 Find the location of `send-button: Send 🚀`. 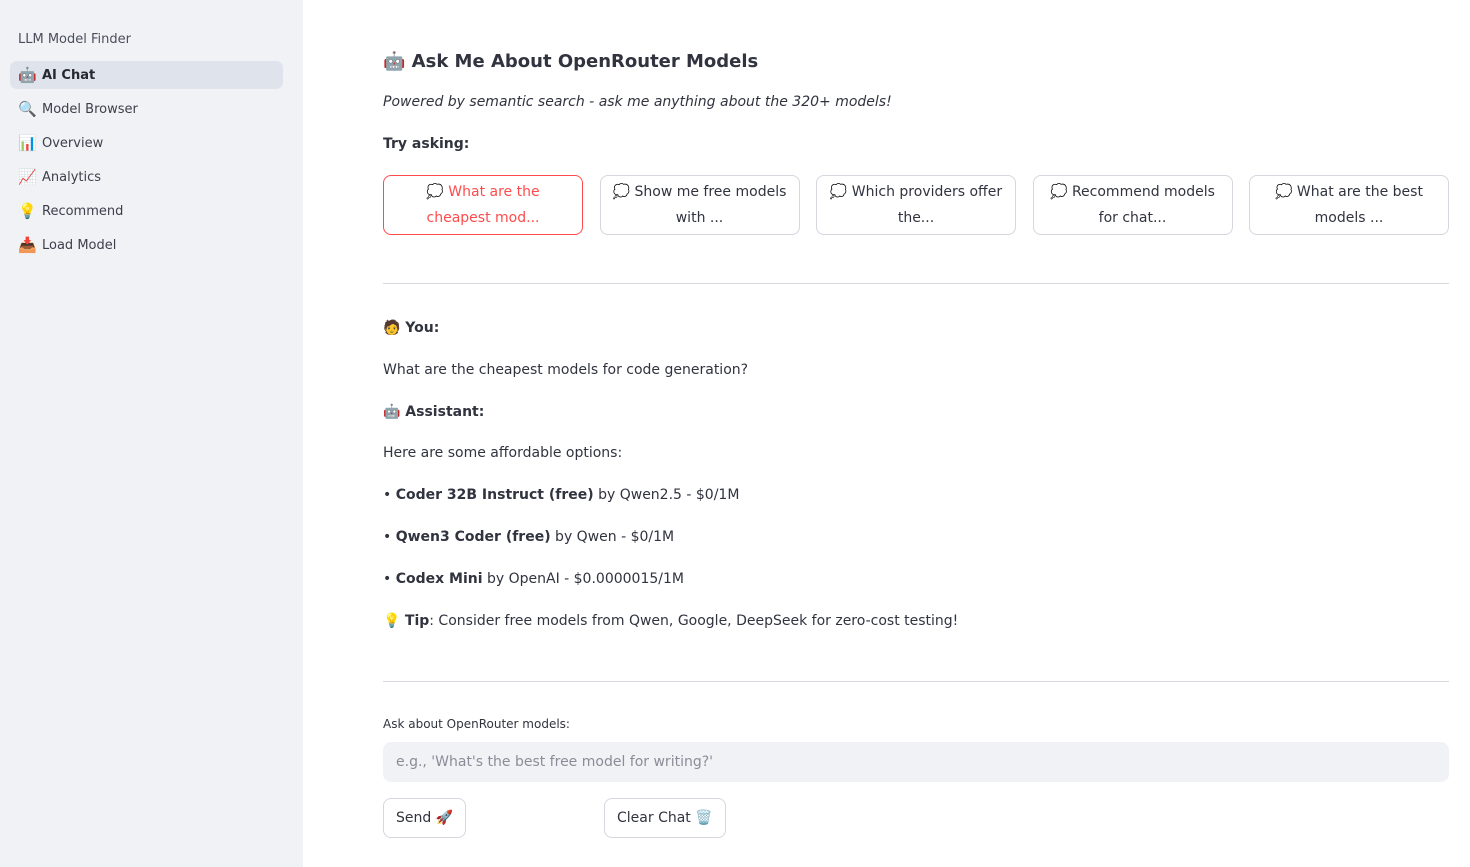

send-button: Send 🚀 is located at coordinates (425, 818).